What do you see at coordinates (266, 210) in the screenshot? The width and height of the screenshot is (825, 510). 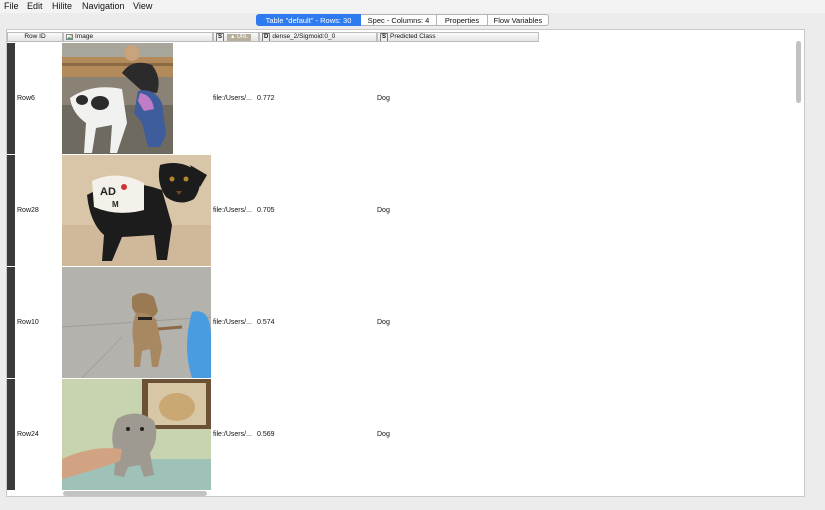 I see `sigmoid-cell: 0.705` at bounding box center [266, 210].